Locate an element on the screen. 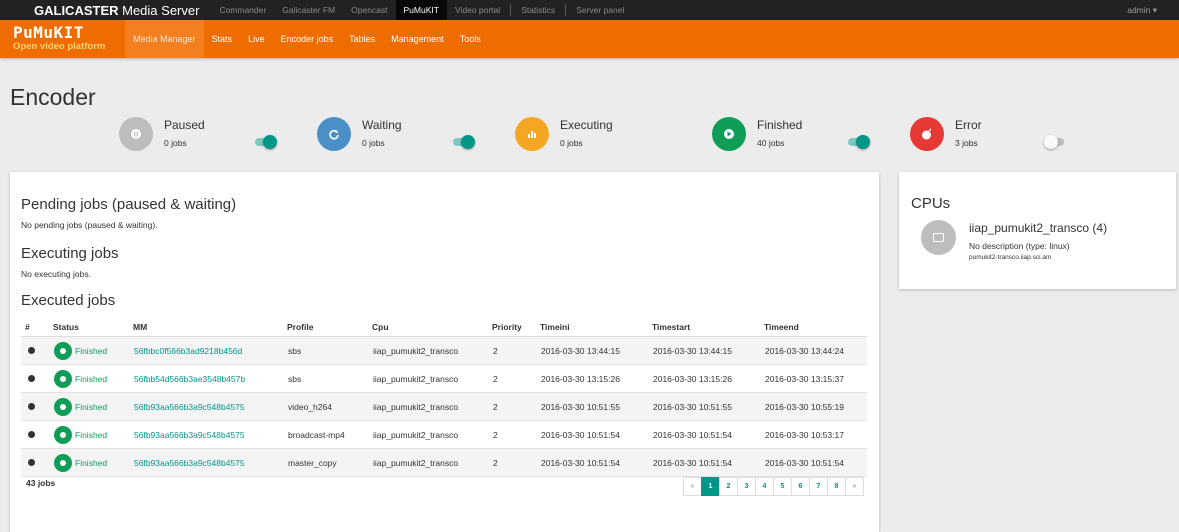  divider is located at coordinates (511, 10).